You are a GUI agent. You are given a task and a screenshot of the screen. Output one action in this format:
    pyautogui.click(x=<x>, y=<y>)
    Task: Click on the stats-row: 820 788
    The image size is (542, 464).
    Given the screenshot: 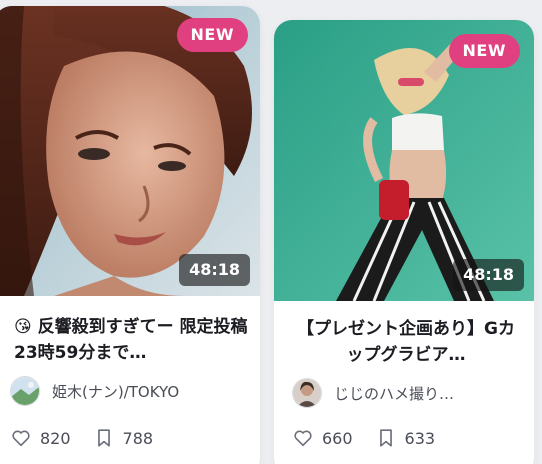 What is the action you would take?
    pyautogui.click(x=92, y=438)
    